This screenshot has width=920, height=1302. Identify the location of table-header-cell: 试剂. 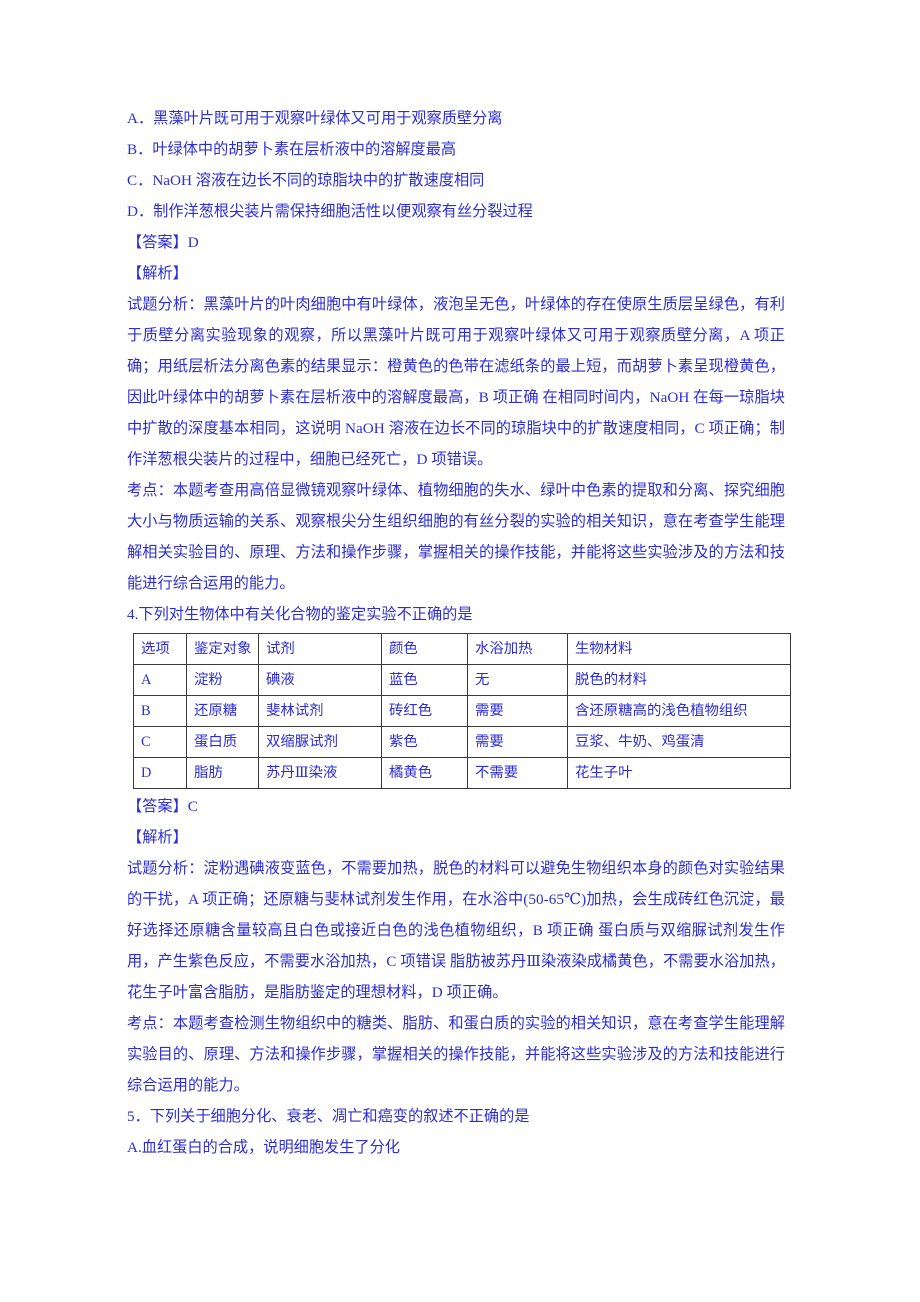
(320, 649).